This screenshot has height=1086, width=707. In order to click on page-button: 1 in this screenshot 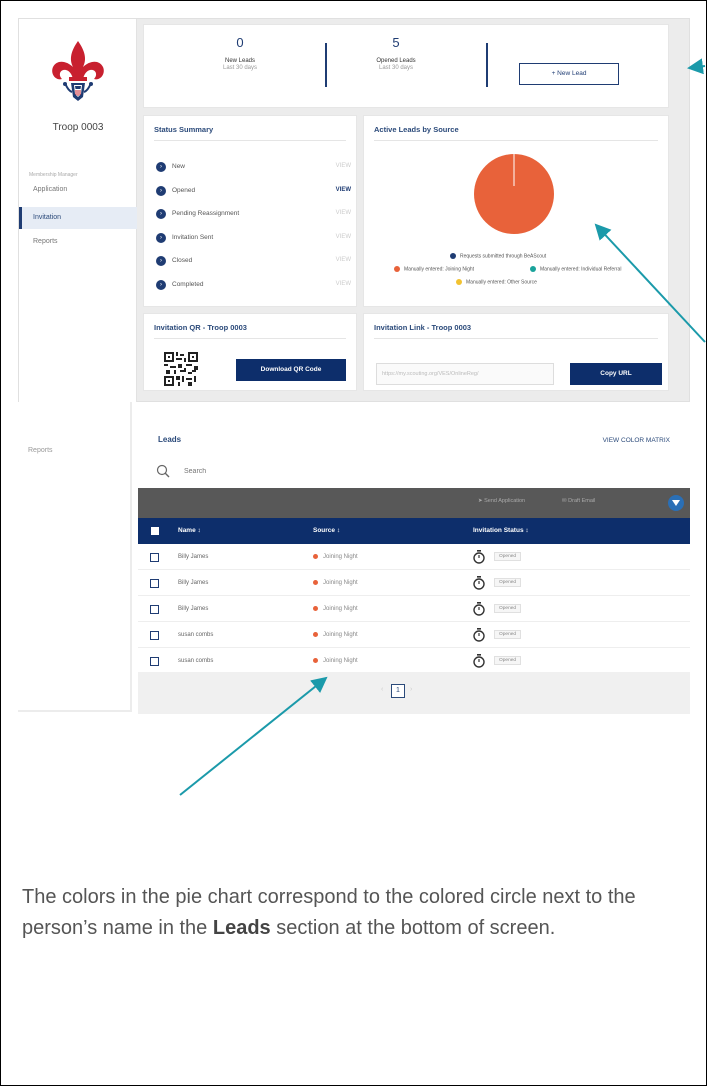, I will do `click(398, 691)`.